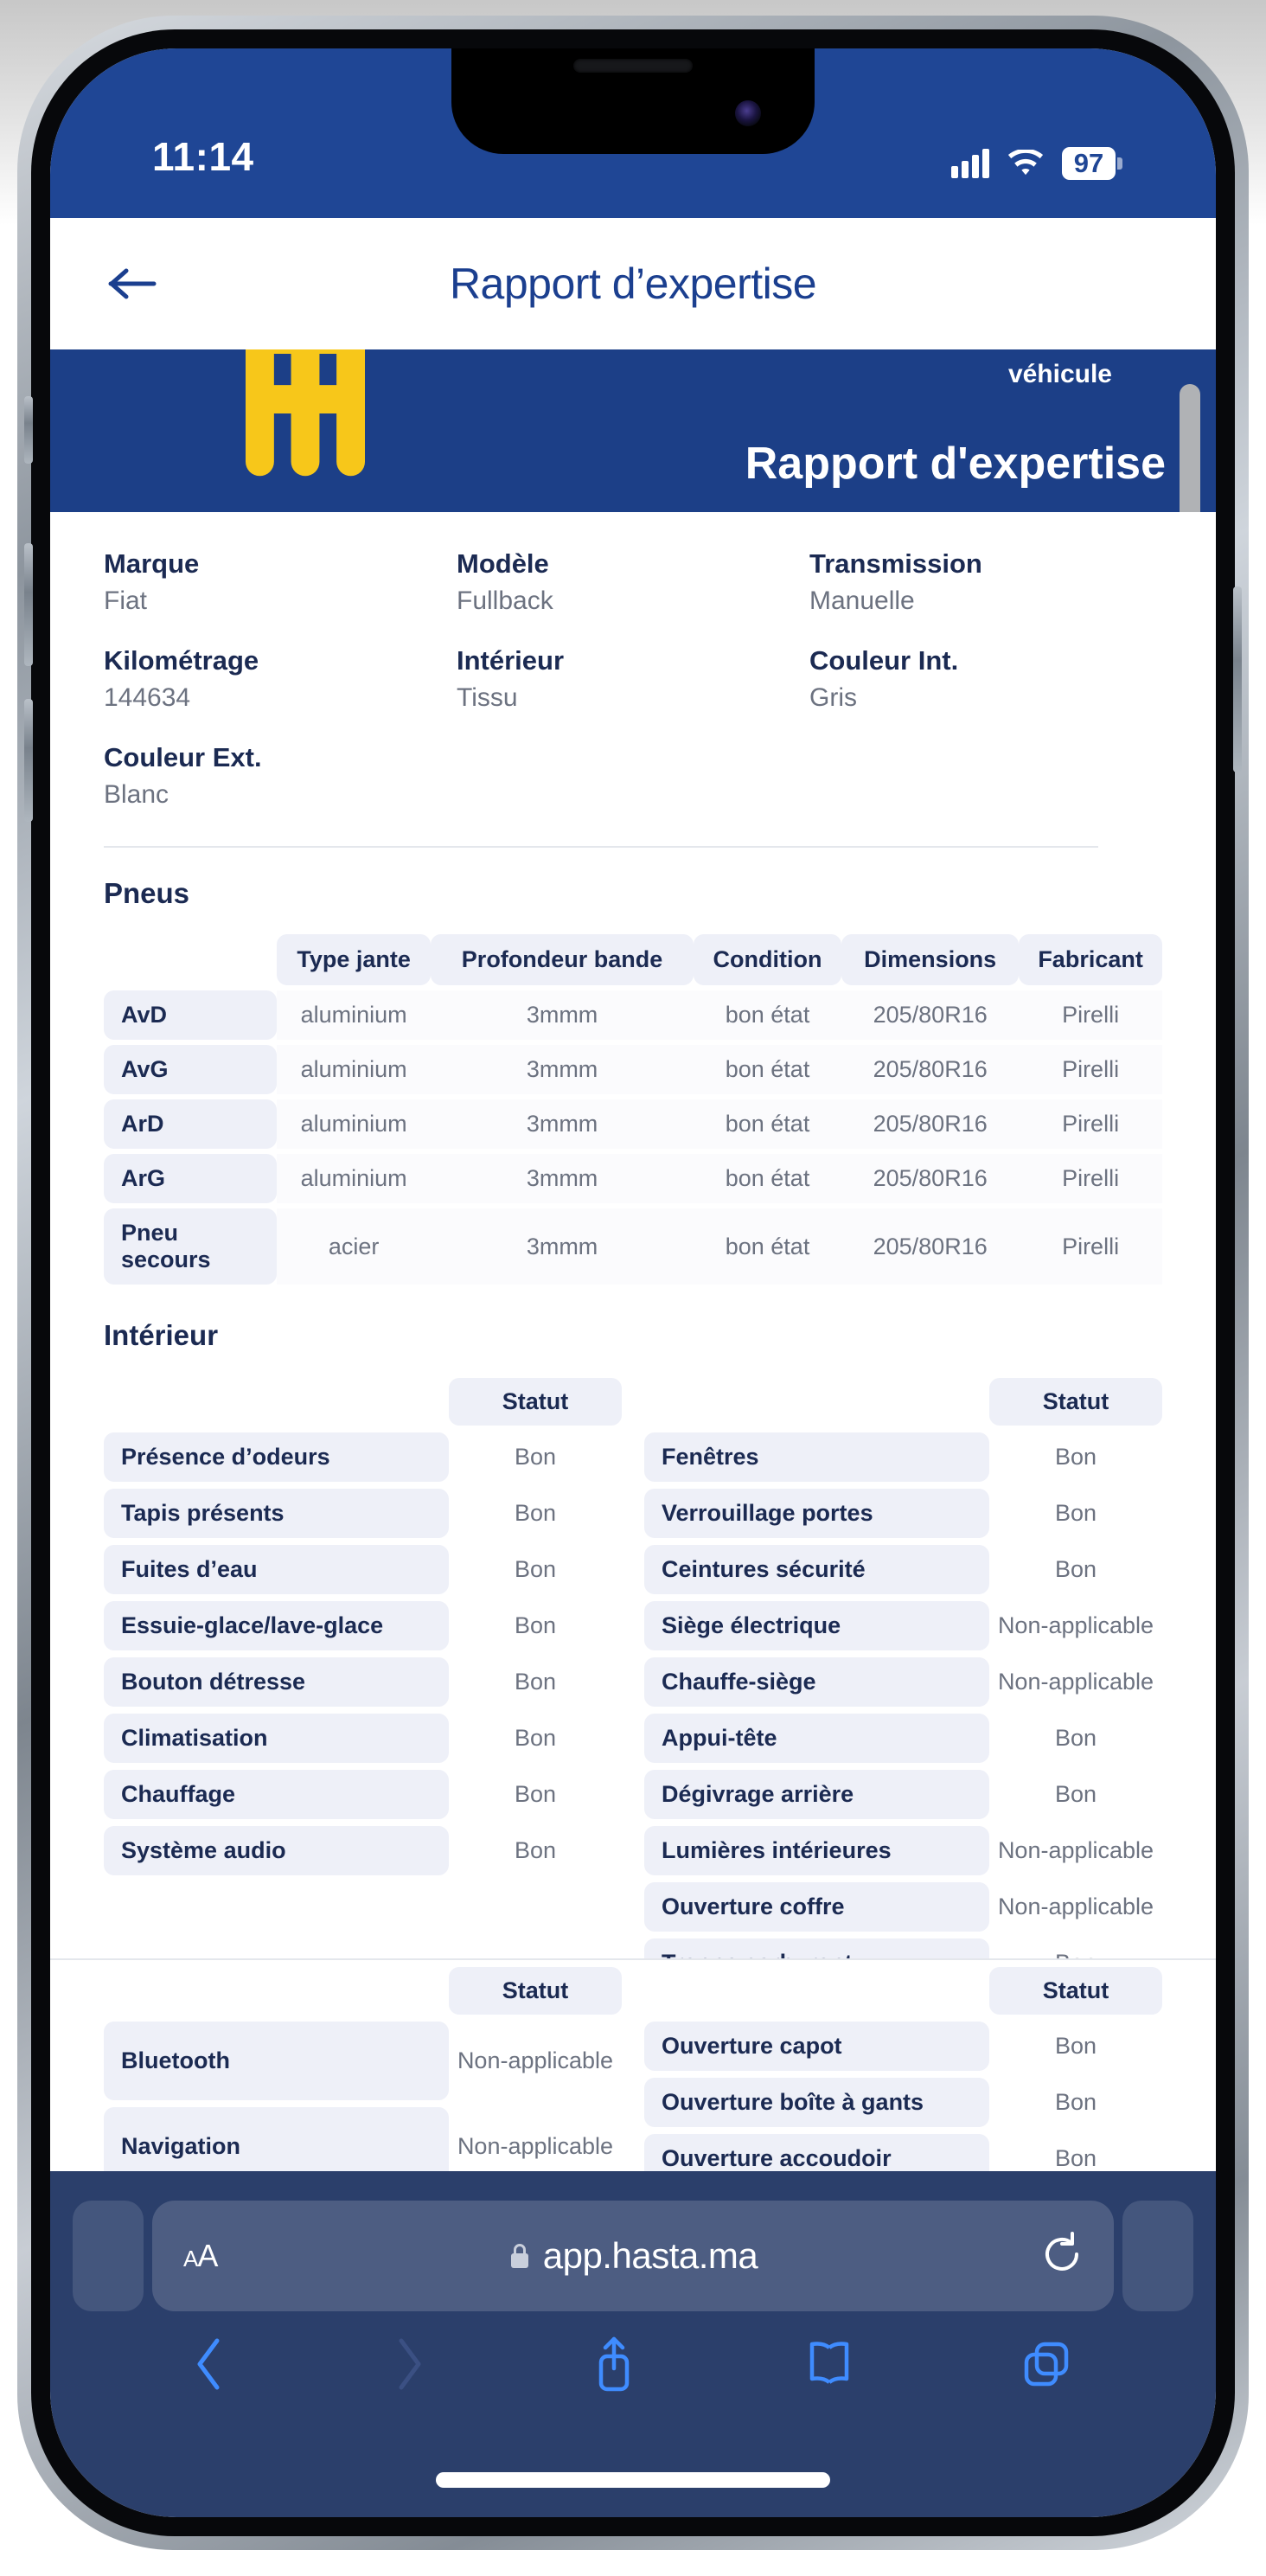 The height and width of the screenshot is (2576, 1266). Describe the element at coordinates (152, 563) in the screenshot. I see `info-label: Marque` at that location.